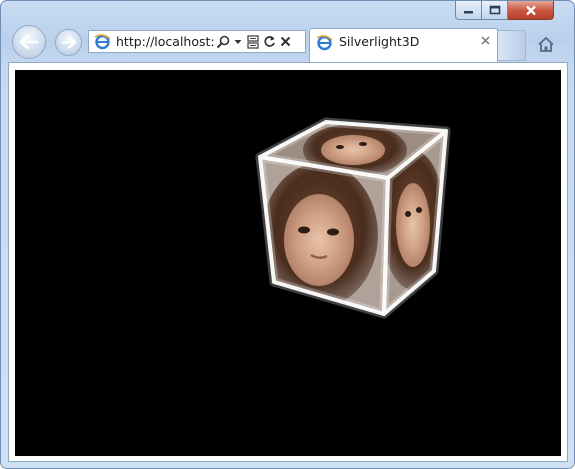 This screenshot has width=575, height=469. I want to click on refresh-icon, so click(269, 41).